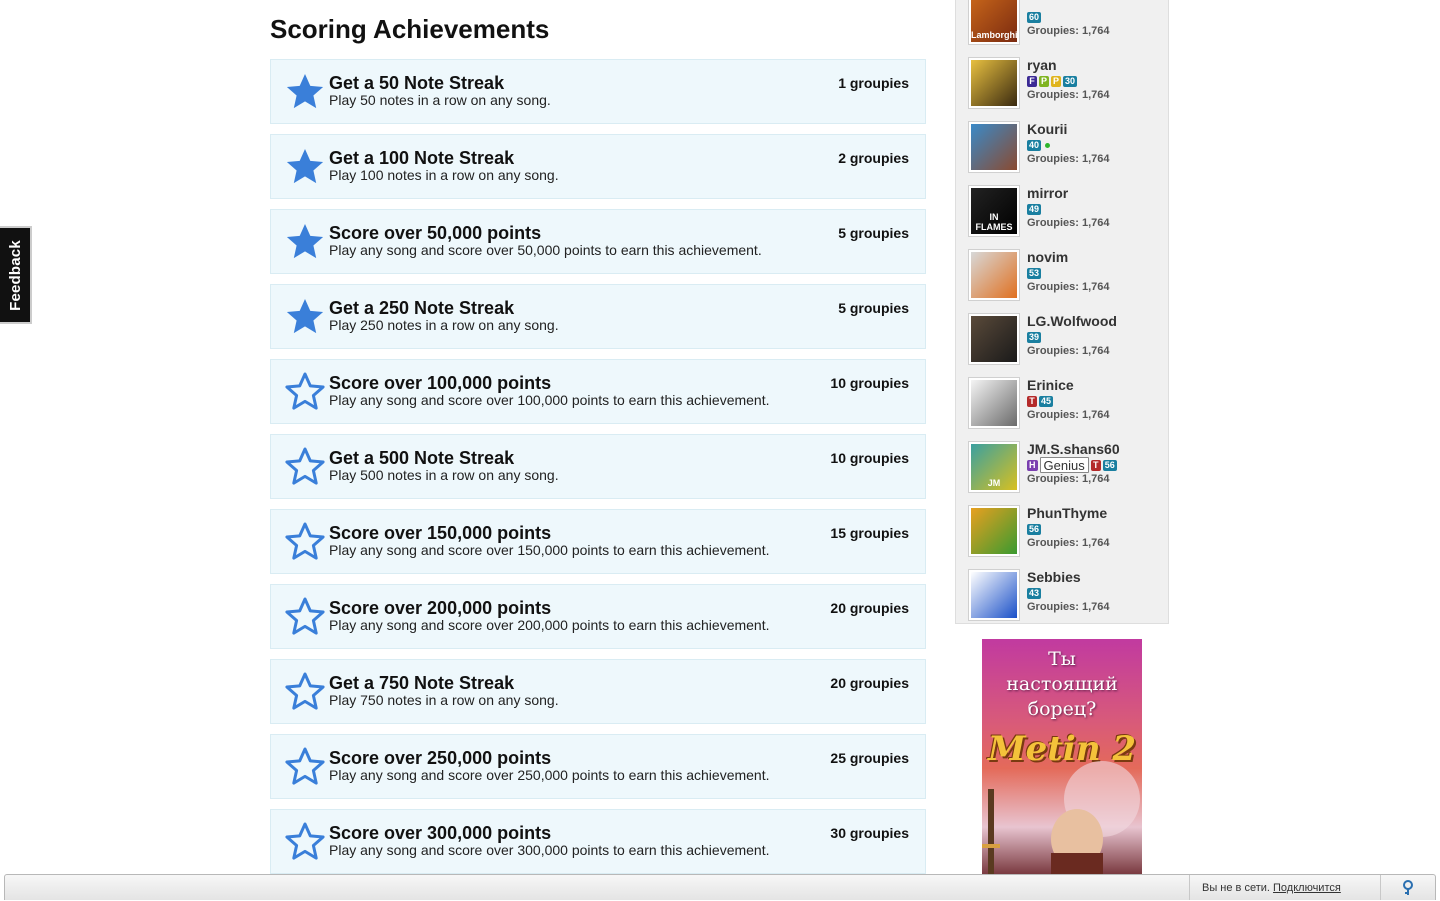  I want to click on sidebar-user: Erinice T 45 Groupies: 1,764, so click(1068, 405).